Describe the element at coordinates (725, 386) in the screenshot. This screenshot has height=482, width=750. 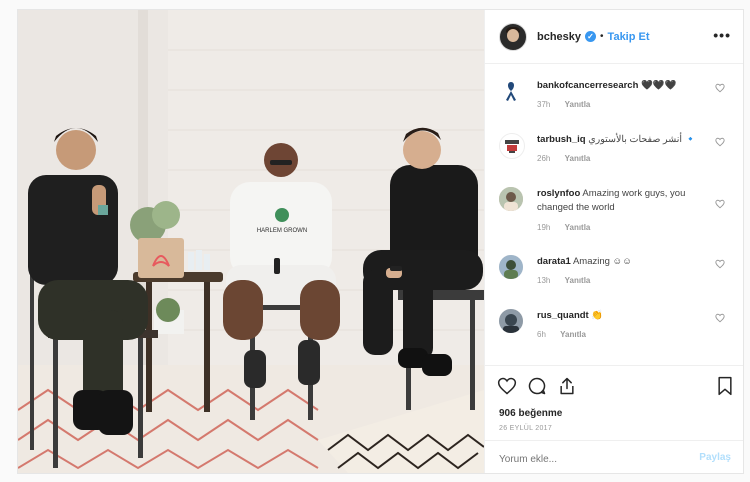
I see `bookmark-icon` at that location.